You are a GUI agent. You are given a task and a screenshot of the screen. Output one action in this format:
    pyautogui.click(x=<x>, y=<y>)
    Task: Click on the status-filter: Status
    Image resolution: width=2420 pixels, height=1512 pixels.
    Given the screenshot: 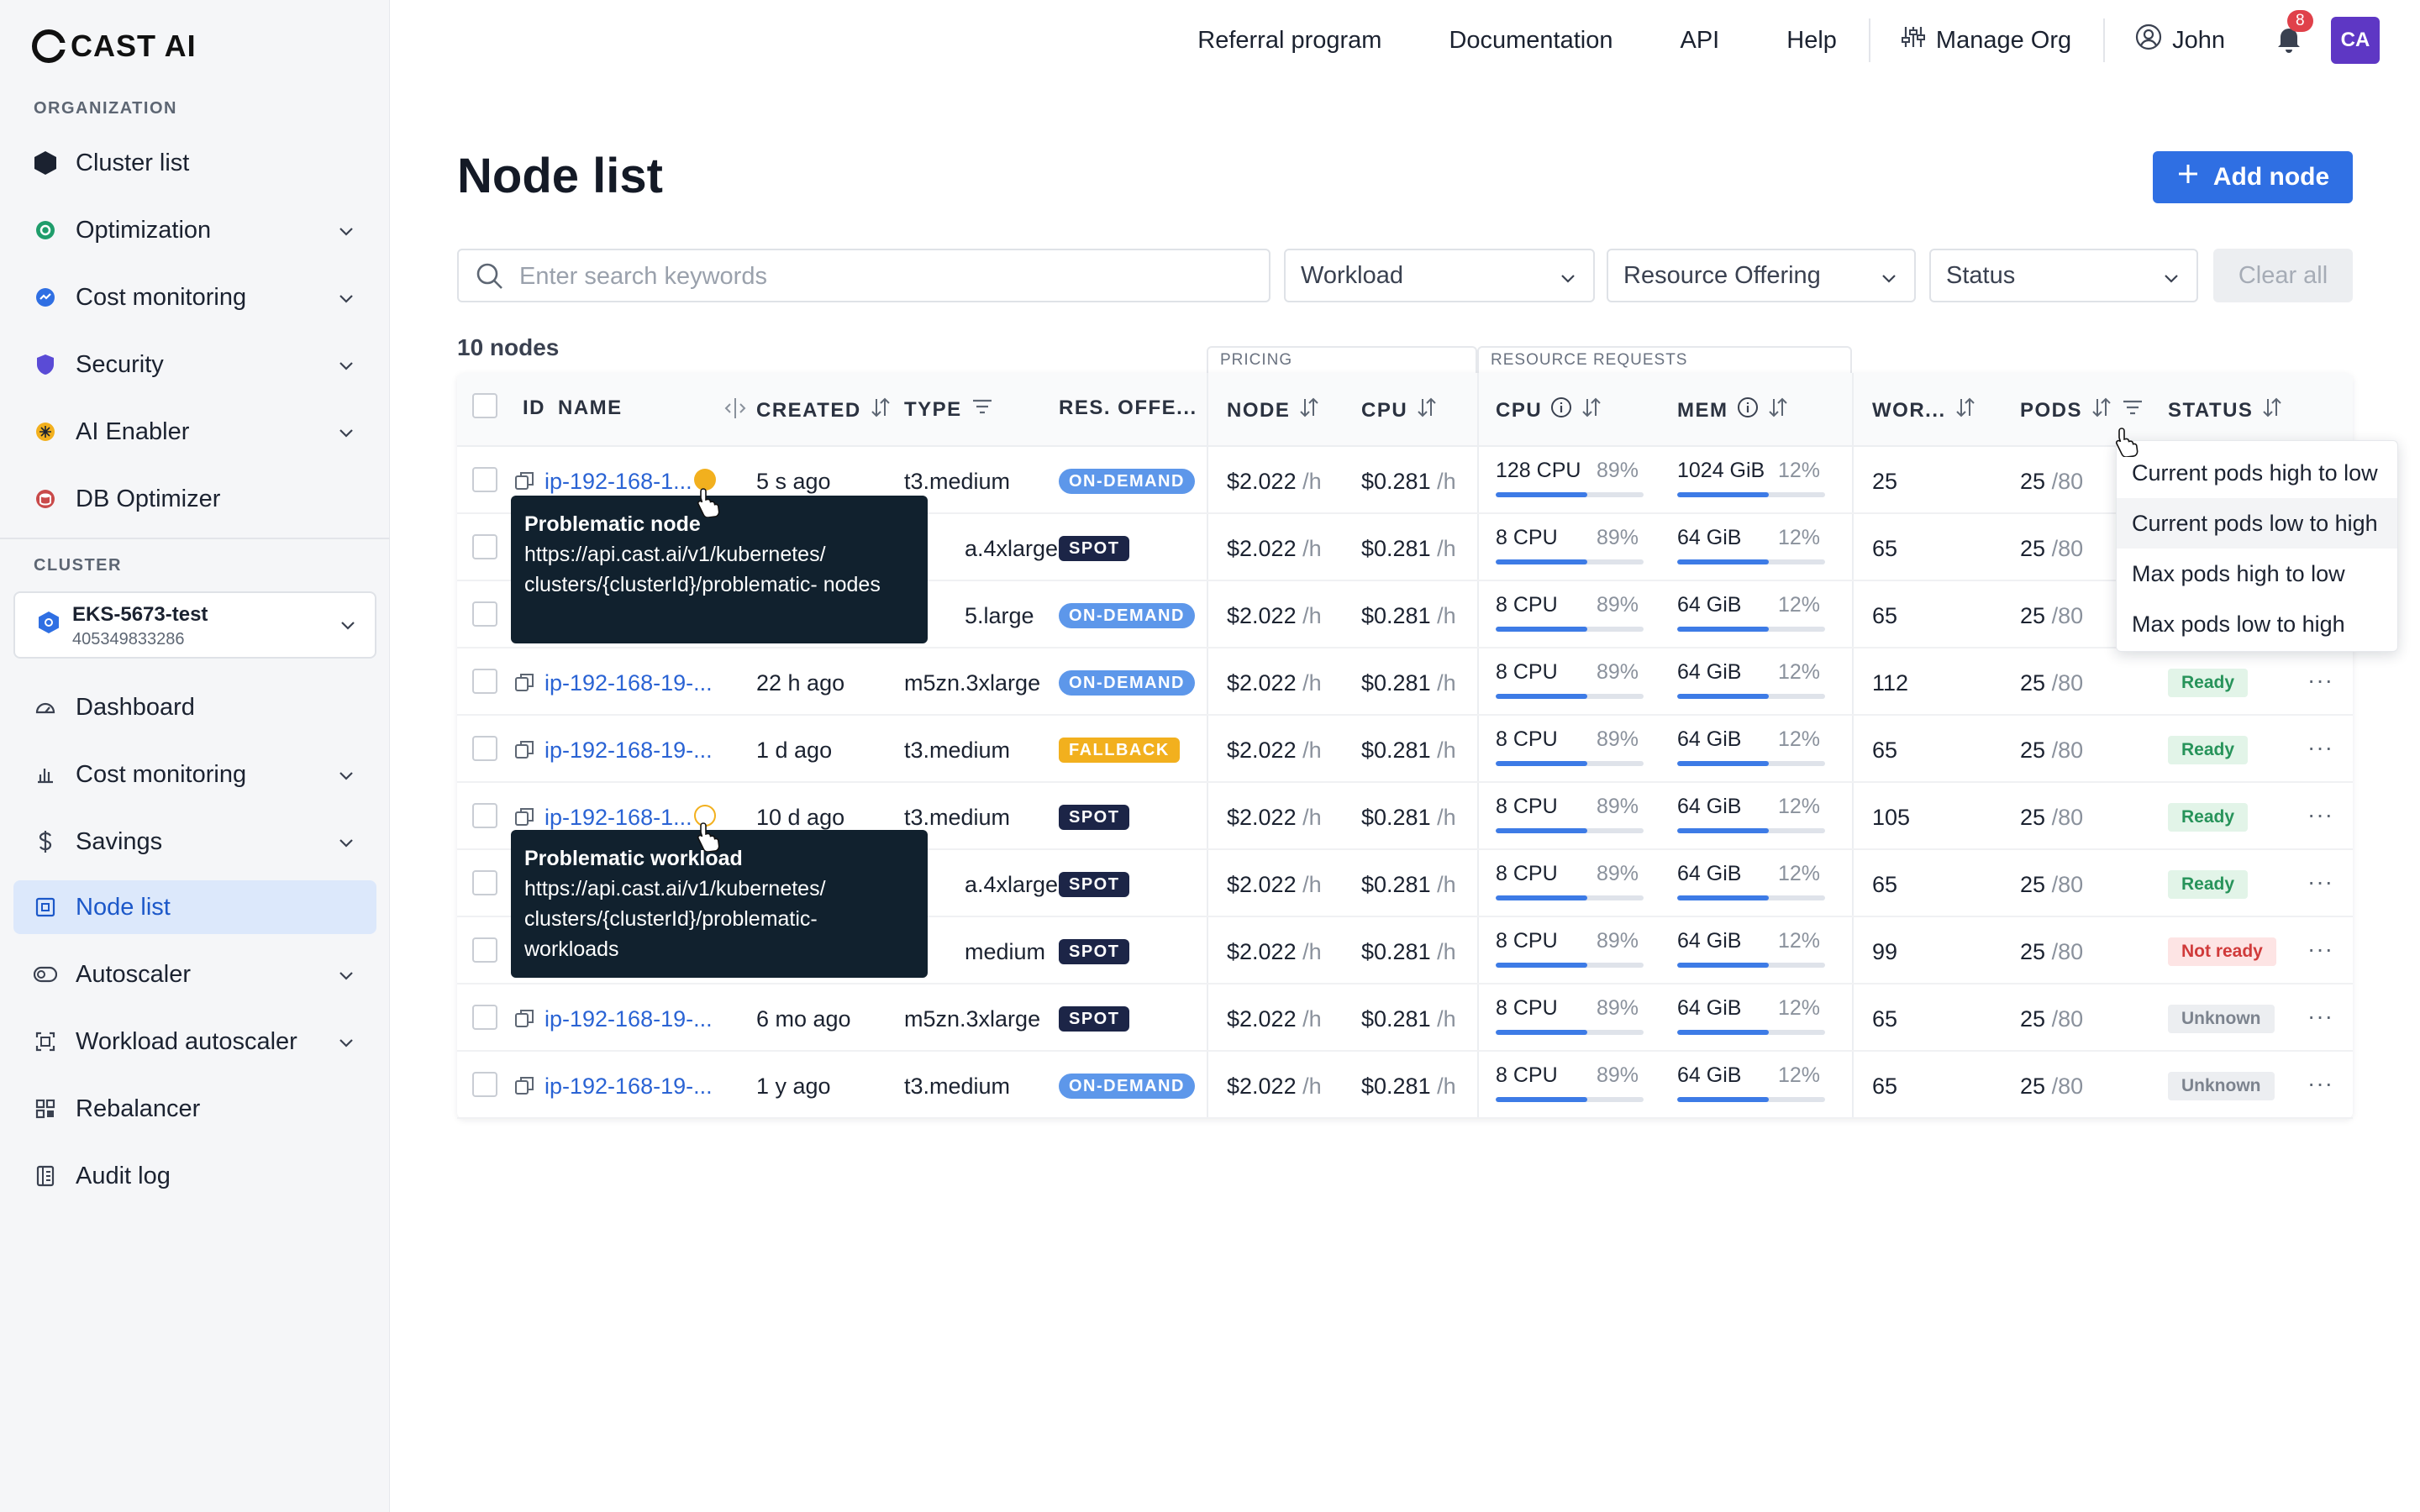 What is the action you would take?
    pyautogui.click(x=2063, y=275)
    